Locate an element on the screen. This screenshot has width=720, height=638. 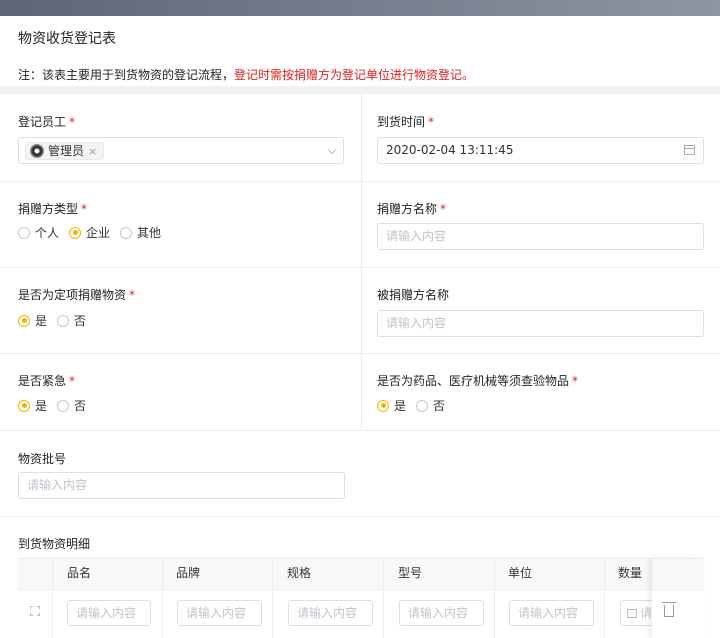
calendar-icon is located at coordinates (689, 150).